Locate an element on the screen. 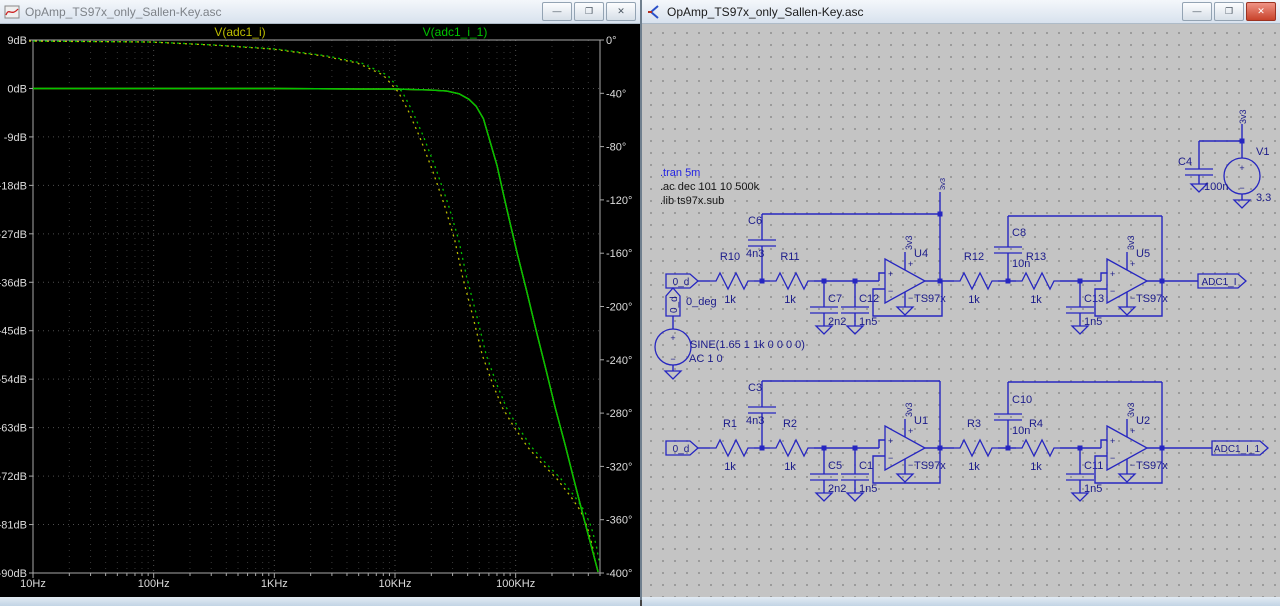 This screenshot has height=606, width=1280. capacitor-c1: C1 1n5 is located at coordinates (859, 475).